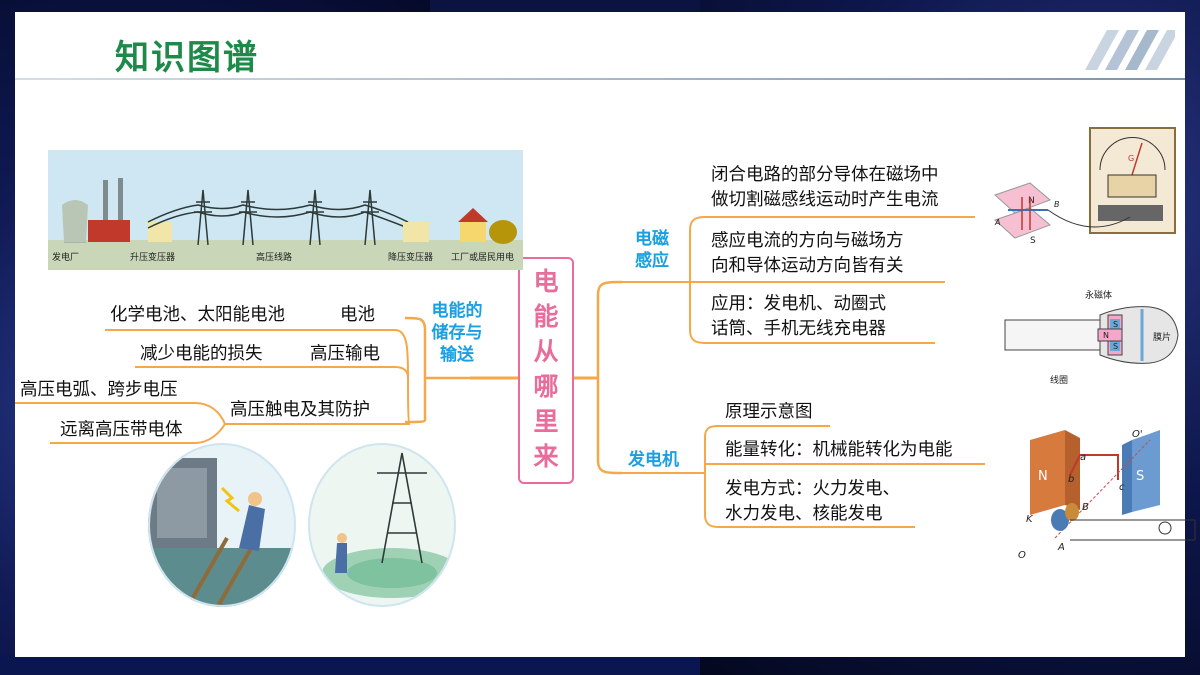  Describe the element at coordinates (1131, 158) in the screenshot. I see `galv-g-label: G` at that location.